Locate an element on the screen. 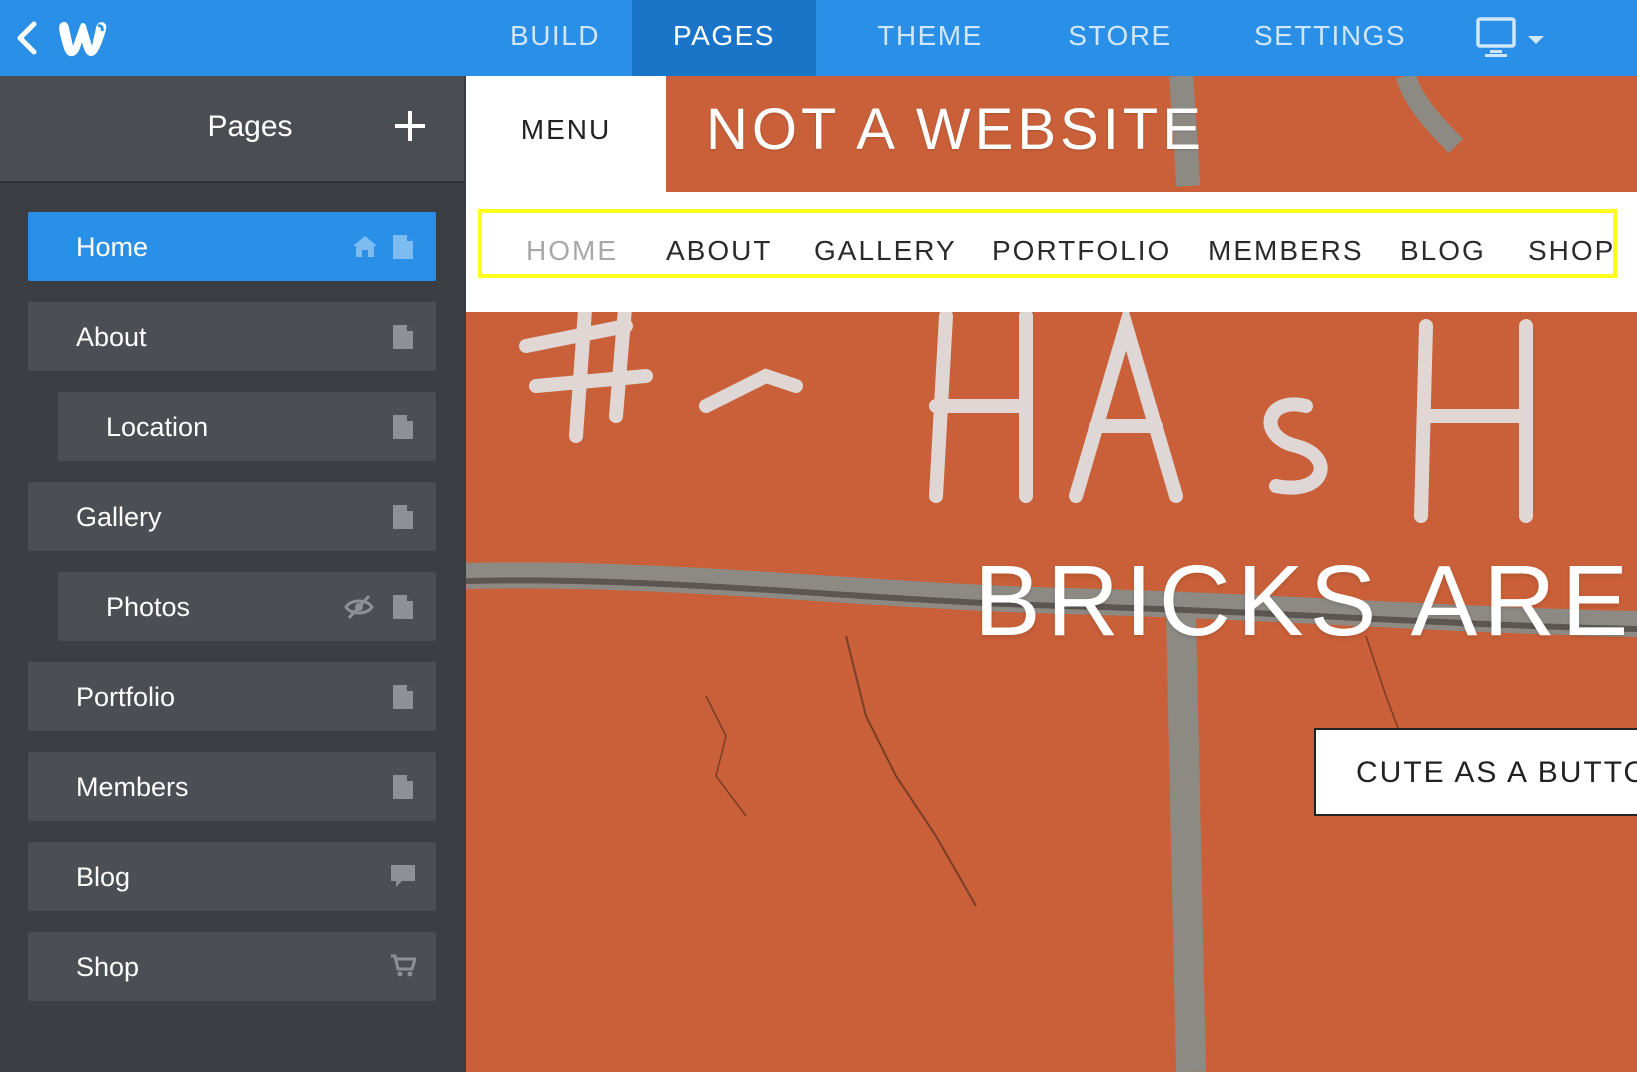  sidebar-item-label: Photos is located at coordinates (148, 607).